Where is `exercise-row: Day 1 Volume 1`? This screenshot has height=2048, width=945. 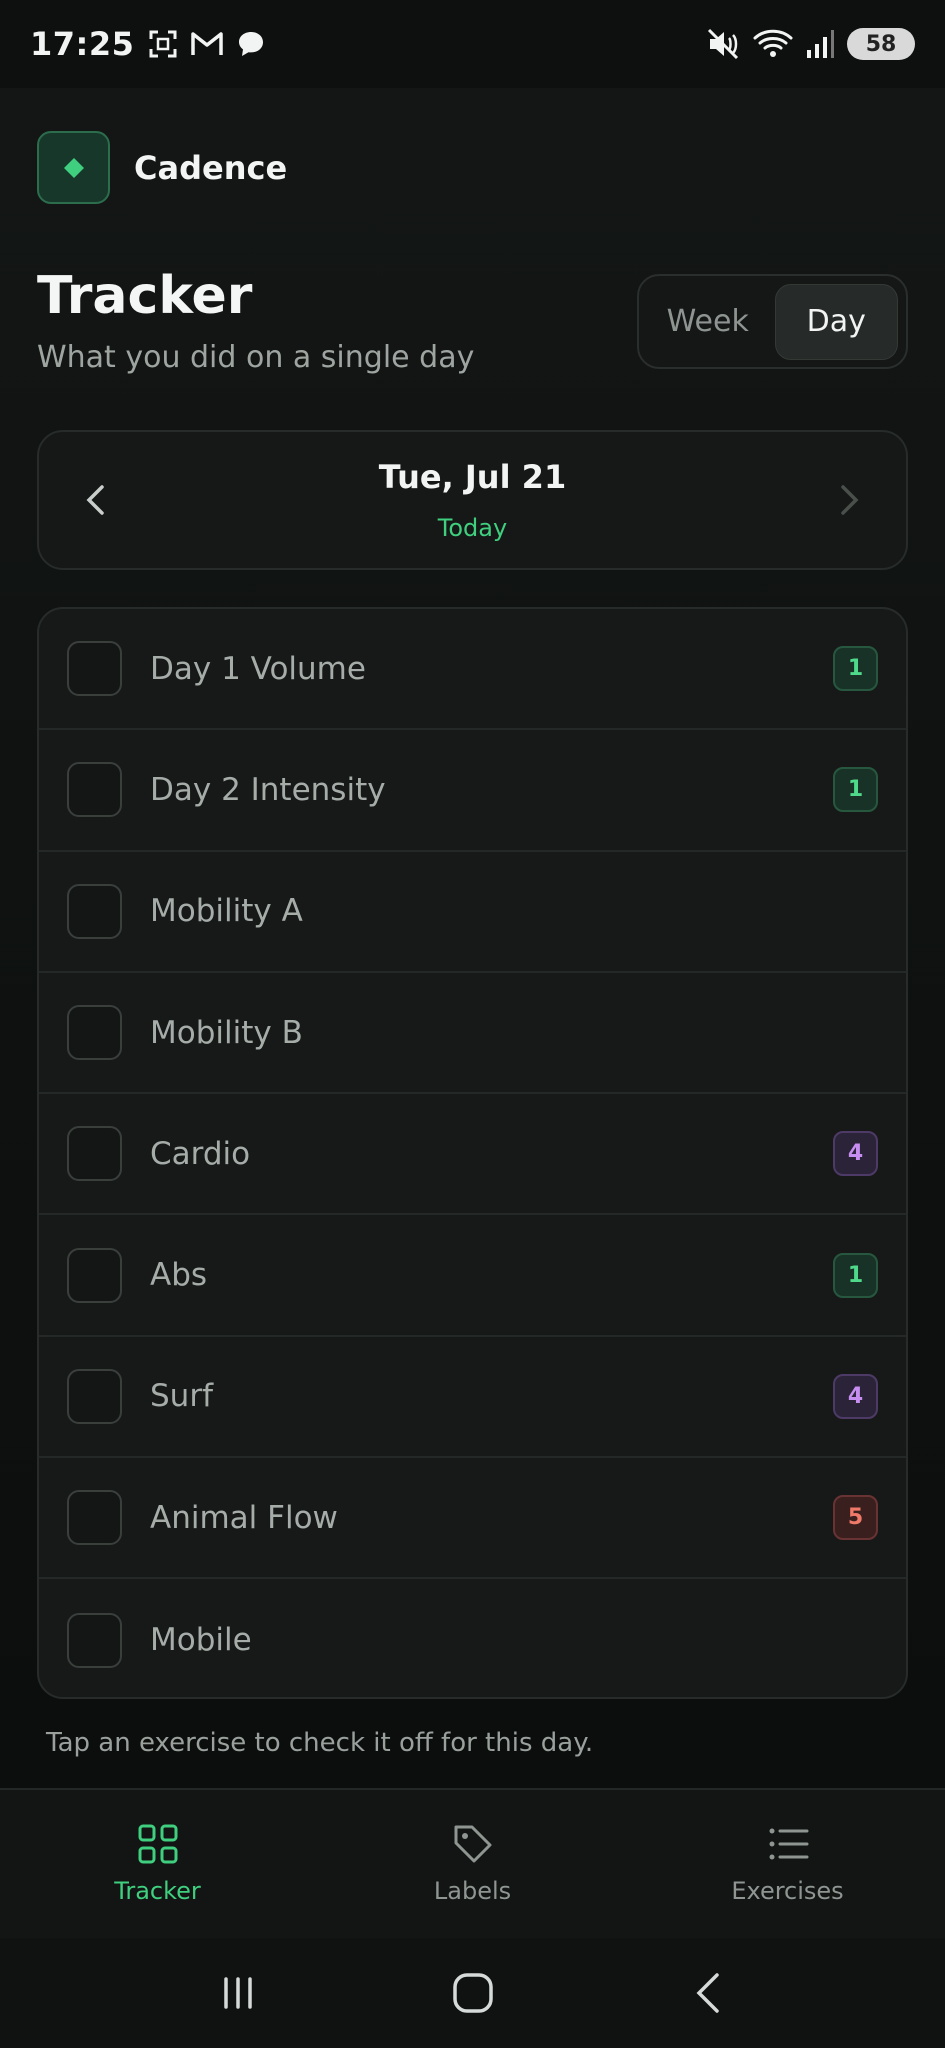
exercise-row: Day 1 Volume 1 is located at coordinates (472, 670).